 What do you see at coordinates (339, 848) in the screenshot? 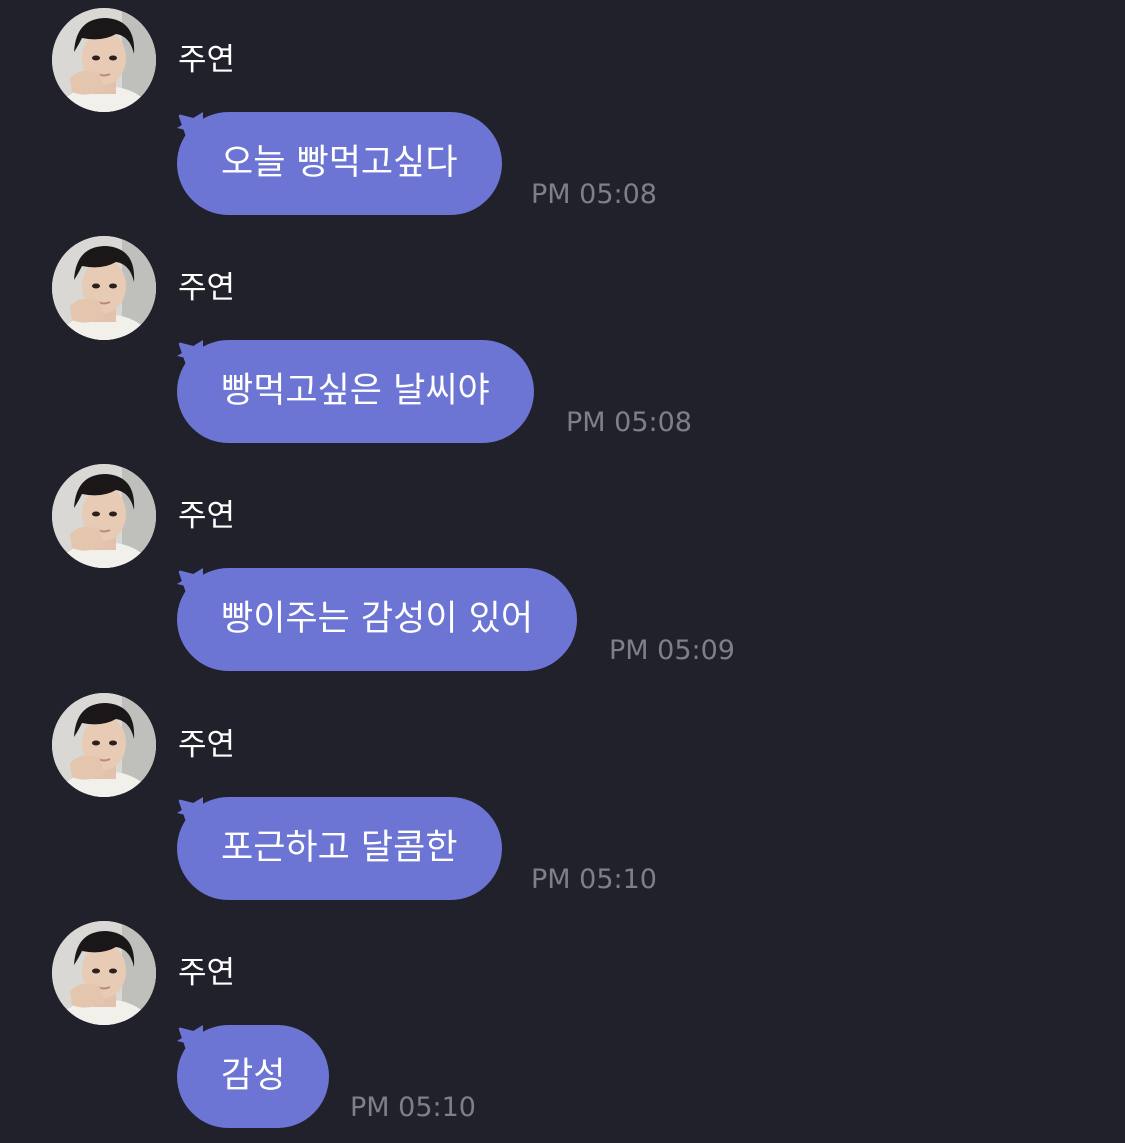
I see `message-bubble: 포근하고 달콤한` at bounding box center [339, 848].